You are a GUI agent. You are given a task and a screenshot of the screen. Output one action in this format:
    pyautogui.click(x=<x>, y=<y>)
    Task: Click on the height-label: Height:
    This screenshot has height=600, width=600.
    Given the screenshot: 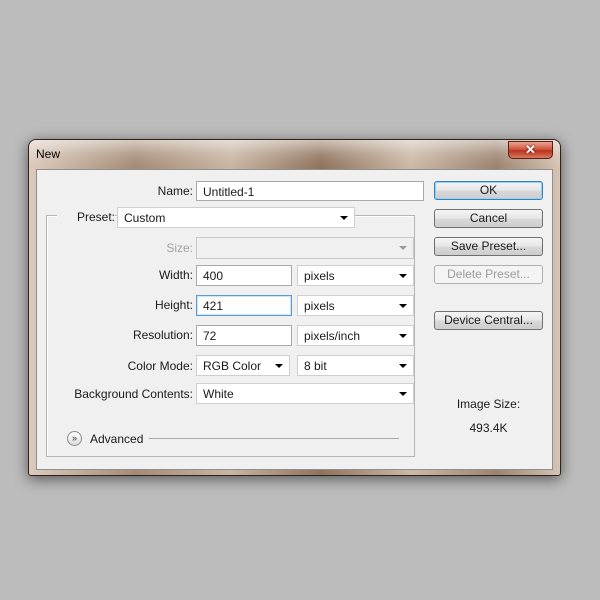 What is the action you would take?
    pyautogui.click(x=173, y=305)
    